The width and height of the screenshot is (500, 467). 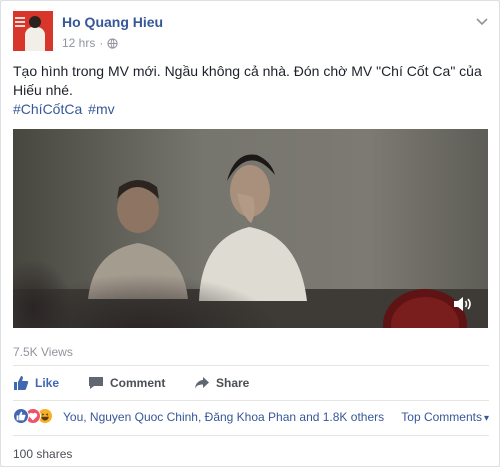 What do you see at coordinates (482, 22) in the screenshot?
I see `chevron-down-icon` at bounding box center [482, 22].